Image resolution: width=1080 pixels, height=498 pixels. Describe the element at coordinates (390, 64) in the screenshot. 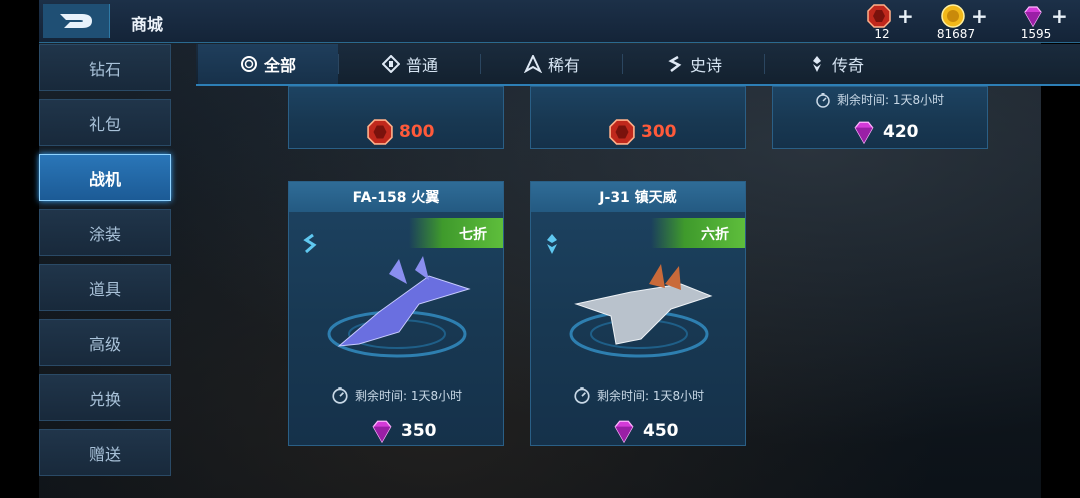

I see `common-rarity-icon` at that location.